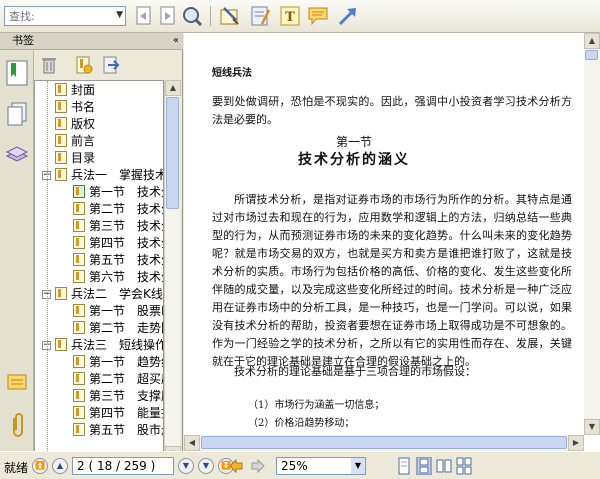  What do you see at coordinates (17, 73) in the screenshot?
I see `bookmarks-tab-icon` at bounding box center [17, 73].